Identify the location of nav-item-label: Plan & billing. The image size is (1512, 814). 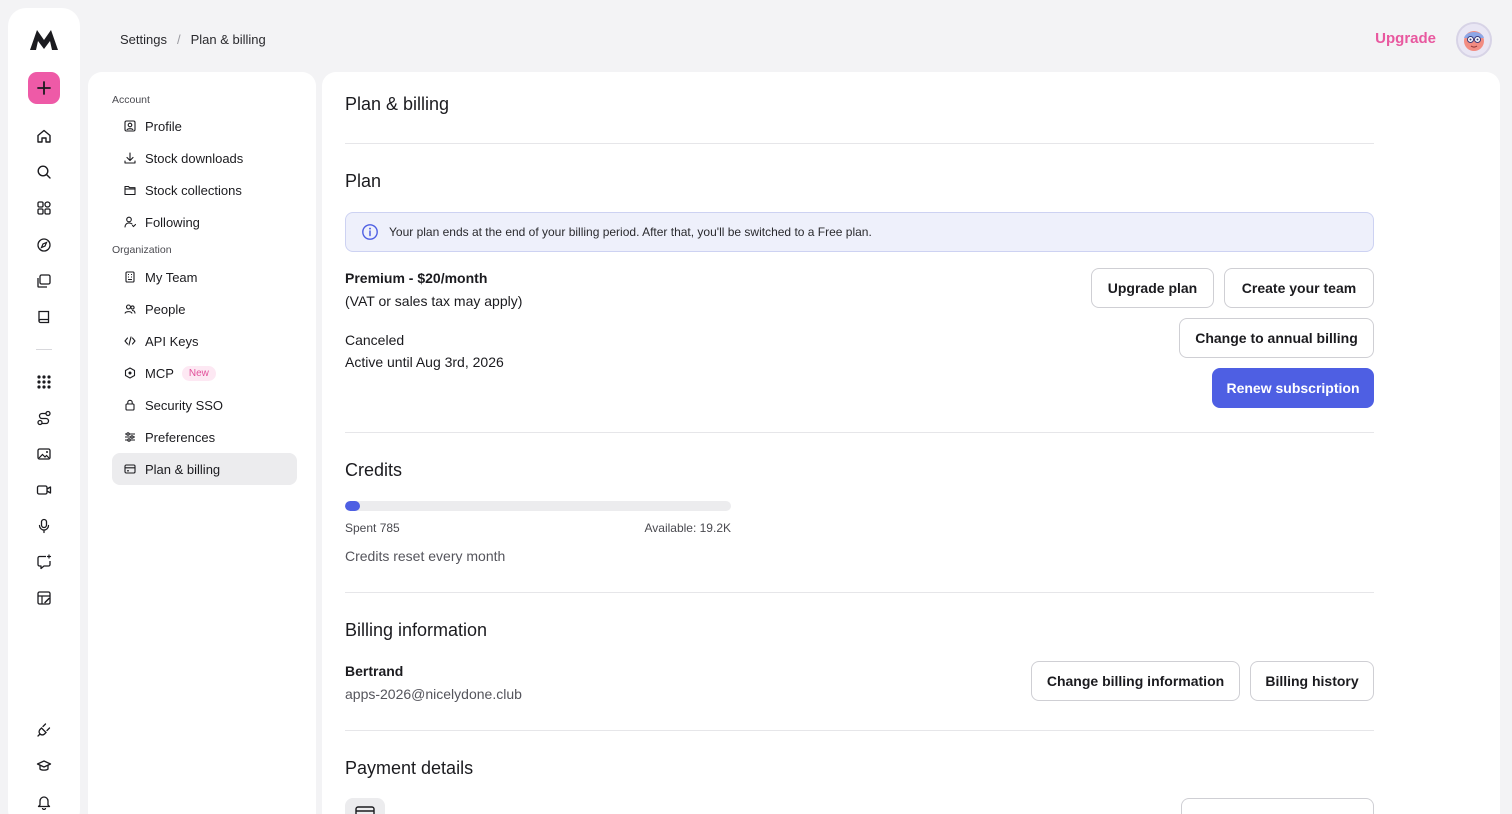
(183, 469).